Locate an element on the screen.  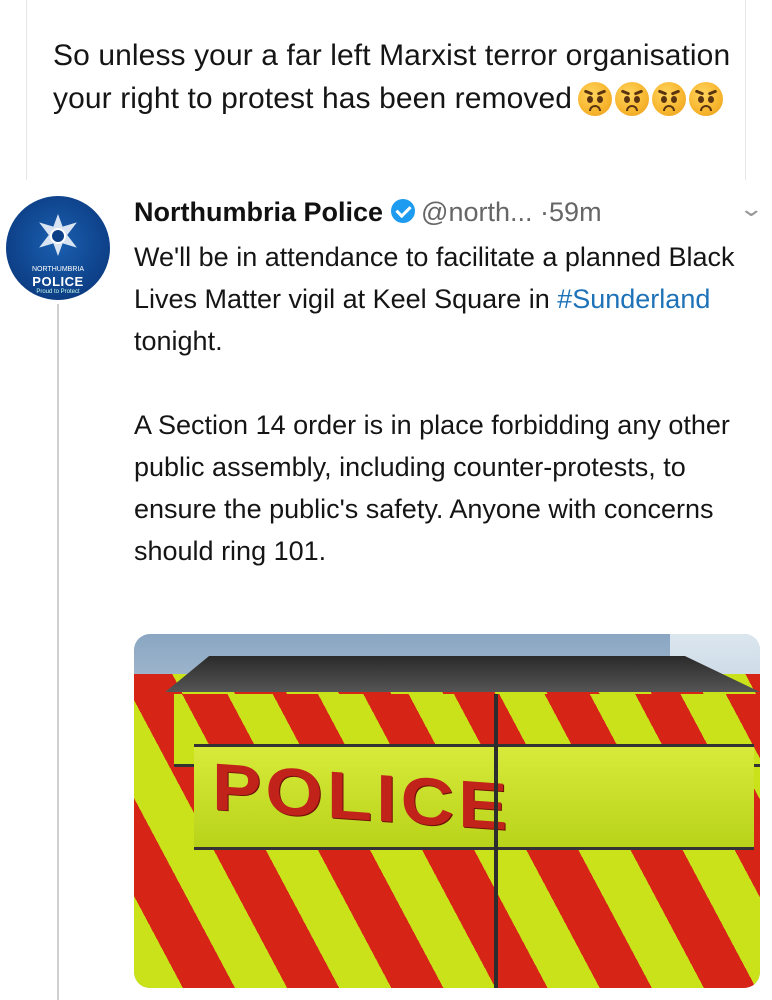
avatar: NORTHUMBRIA POLICE Proud to Protect is located at coordinates (58, 248).